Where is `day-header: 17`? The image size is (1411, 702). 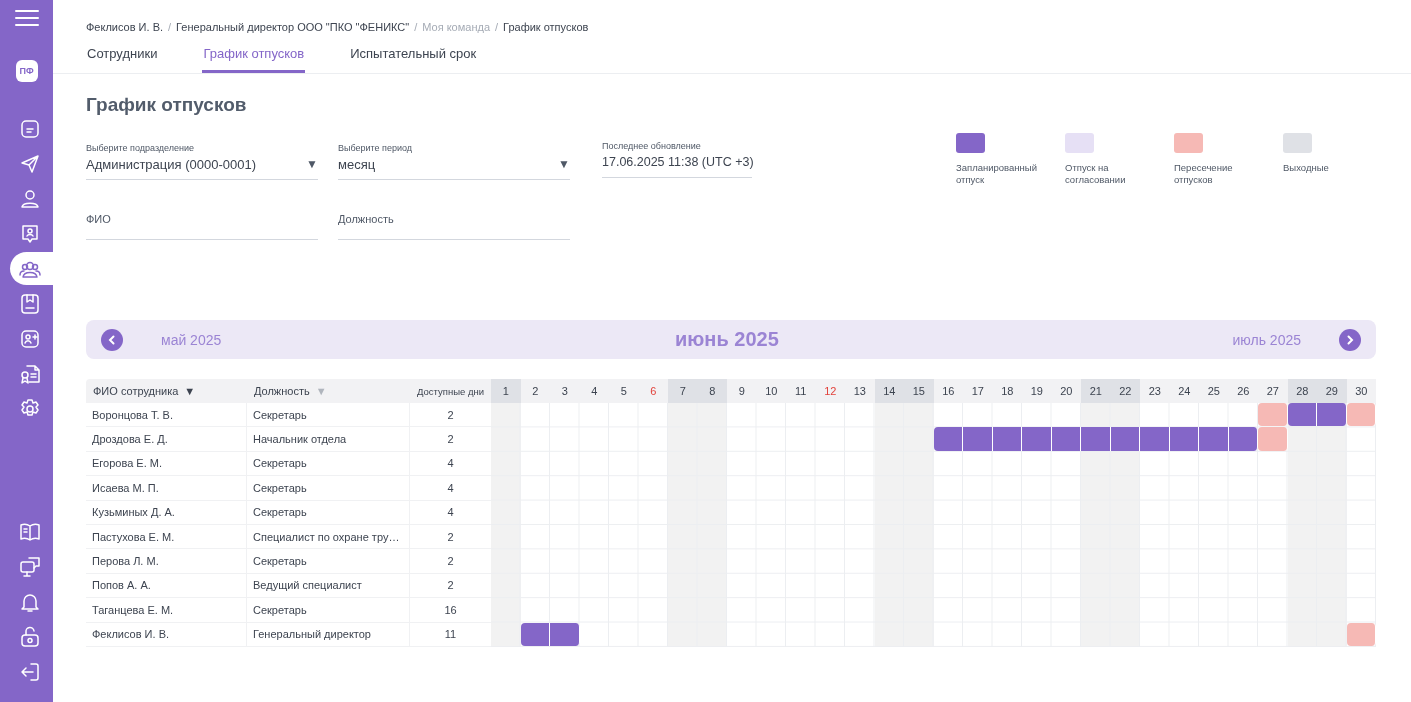
day-header: 17 is located at coordinates (978, 391).